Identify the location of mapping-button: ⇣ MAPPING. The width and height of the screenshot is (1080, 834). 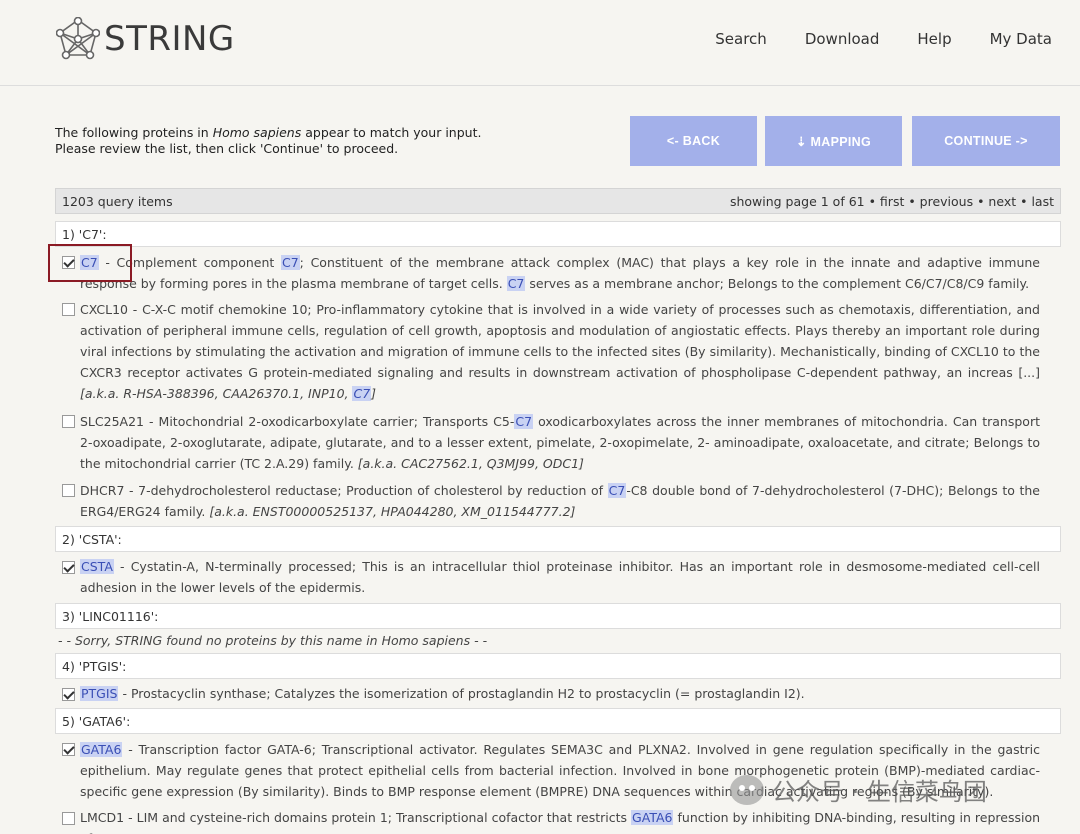
(833, 141).